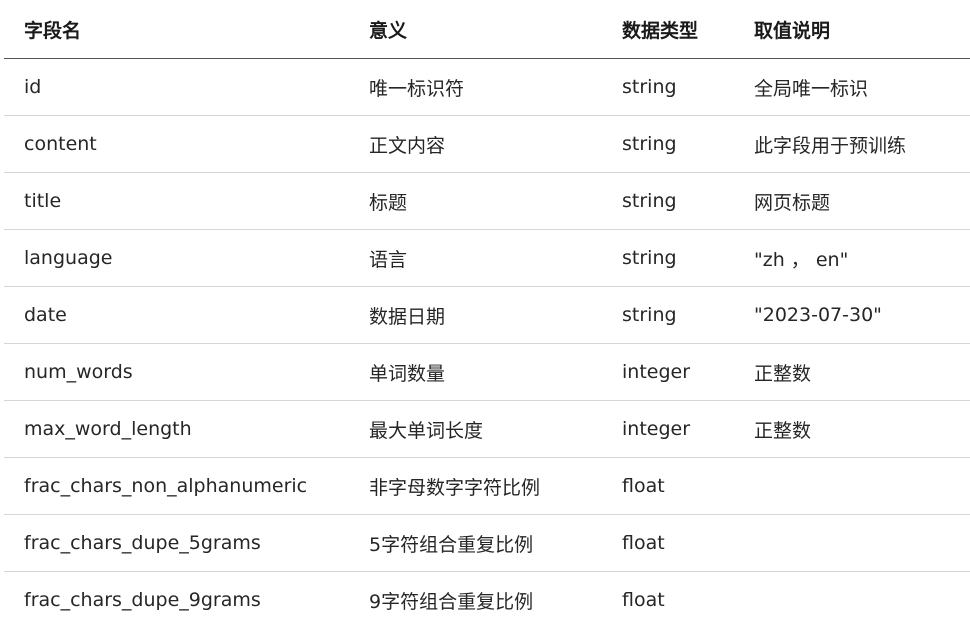 The image size is (970, 628). Describe the element at coordinates (176, 429) in the screenshot. I see `cell-field-name: max_word_length` at that location.